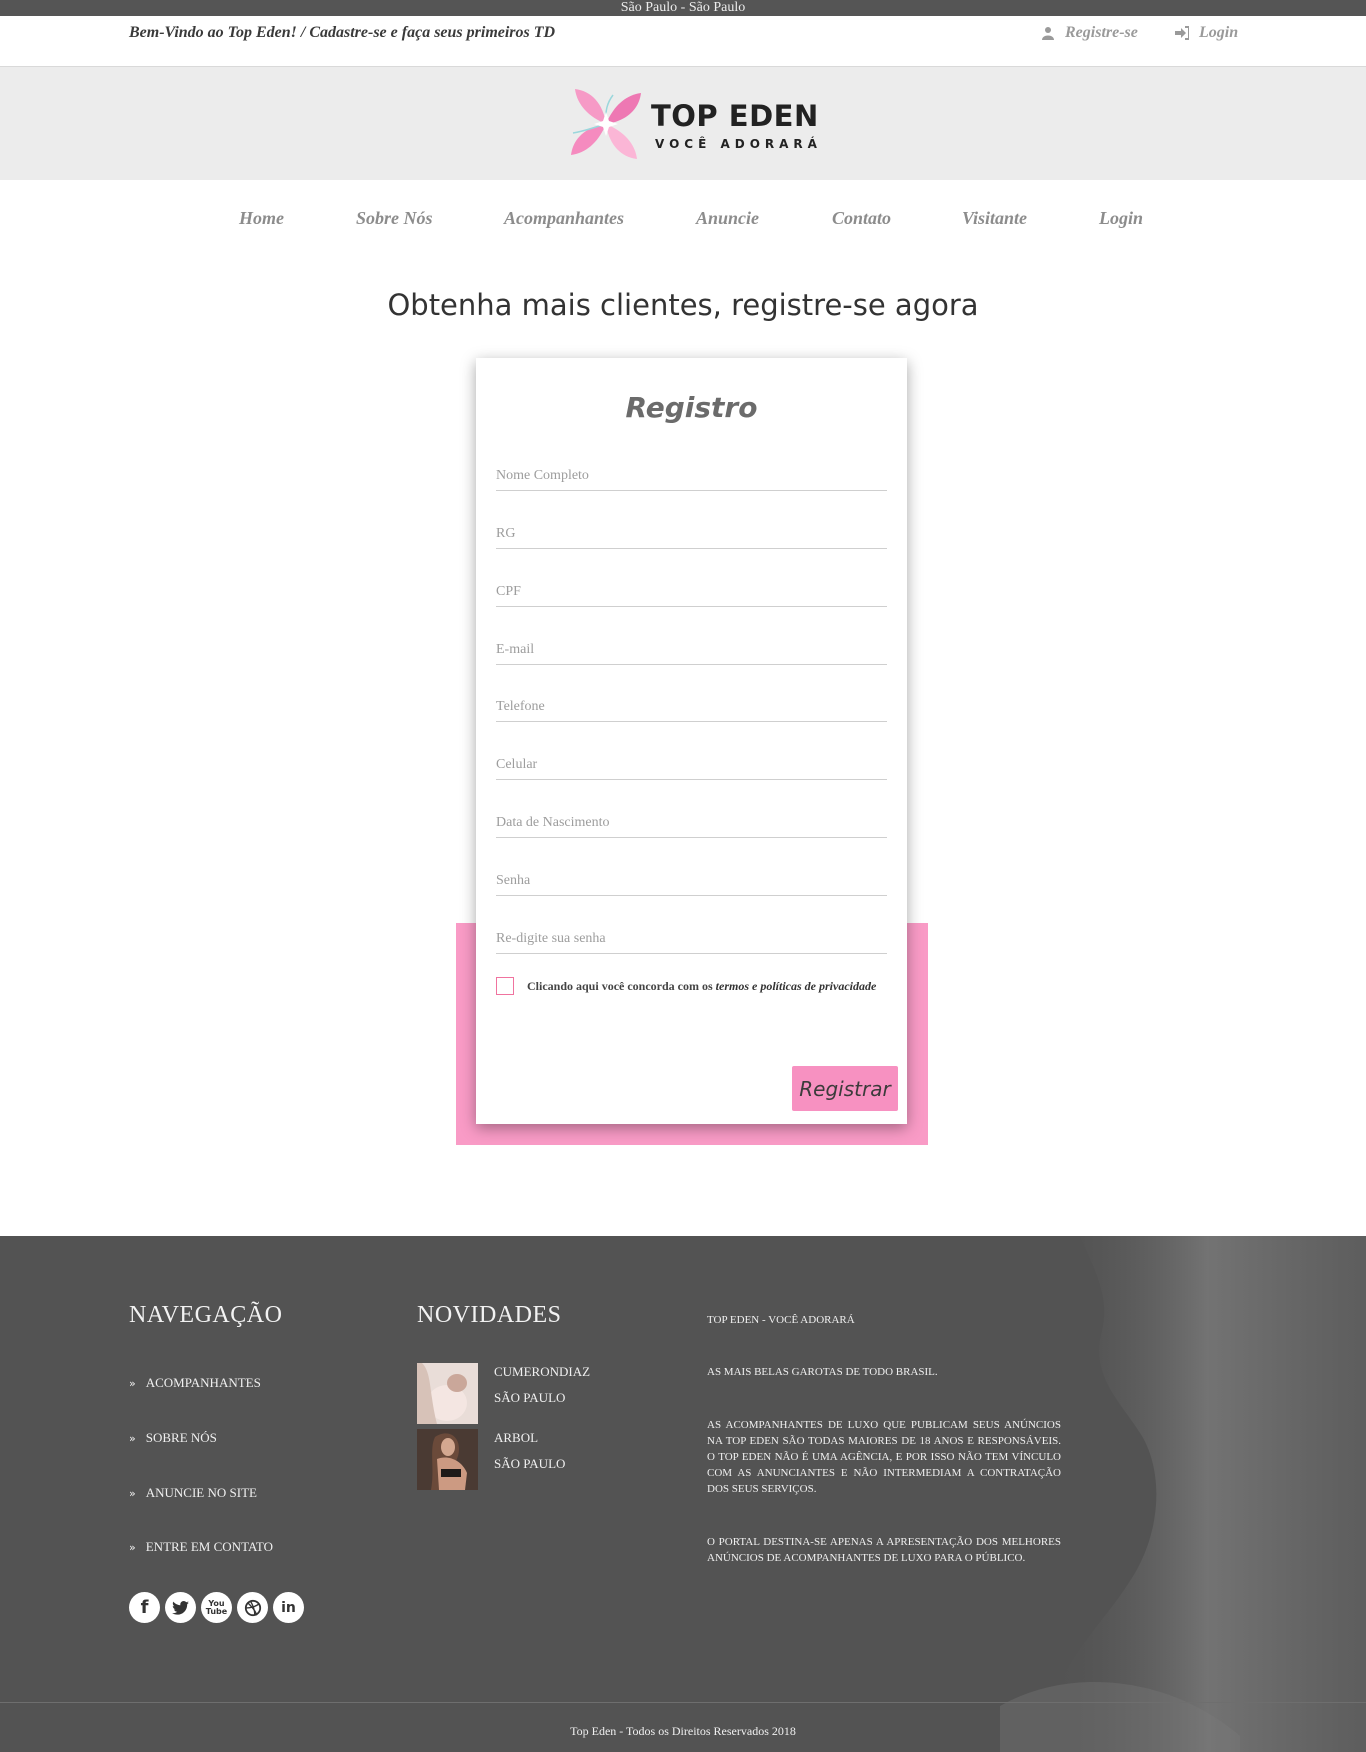 The image size is (1366, 1752). Describe the element at coordinates (796, 986) in the screenshot. I see `terms-link: termos e políticas de privacidade` at that location.